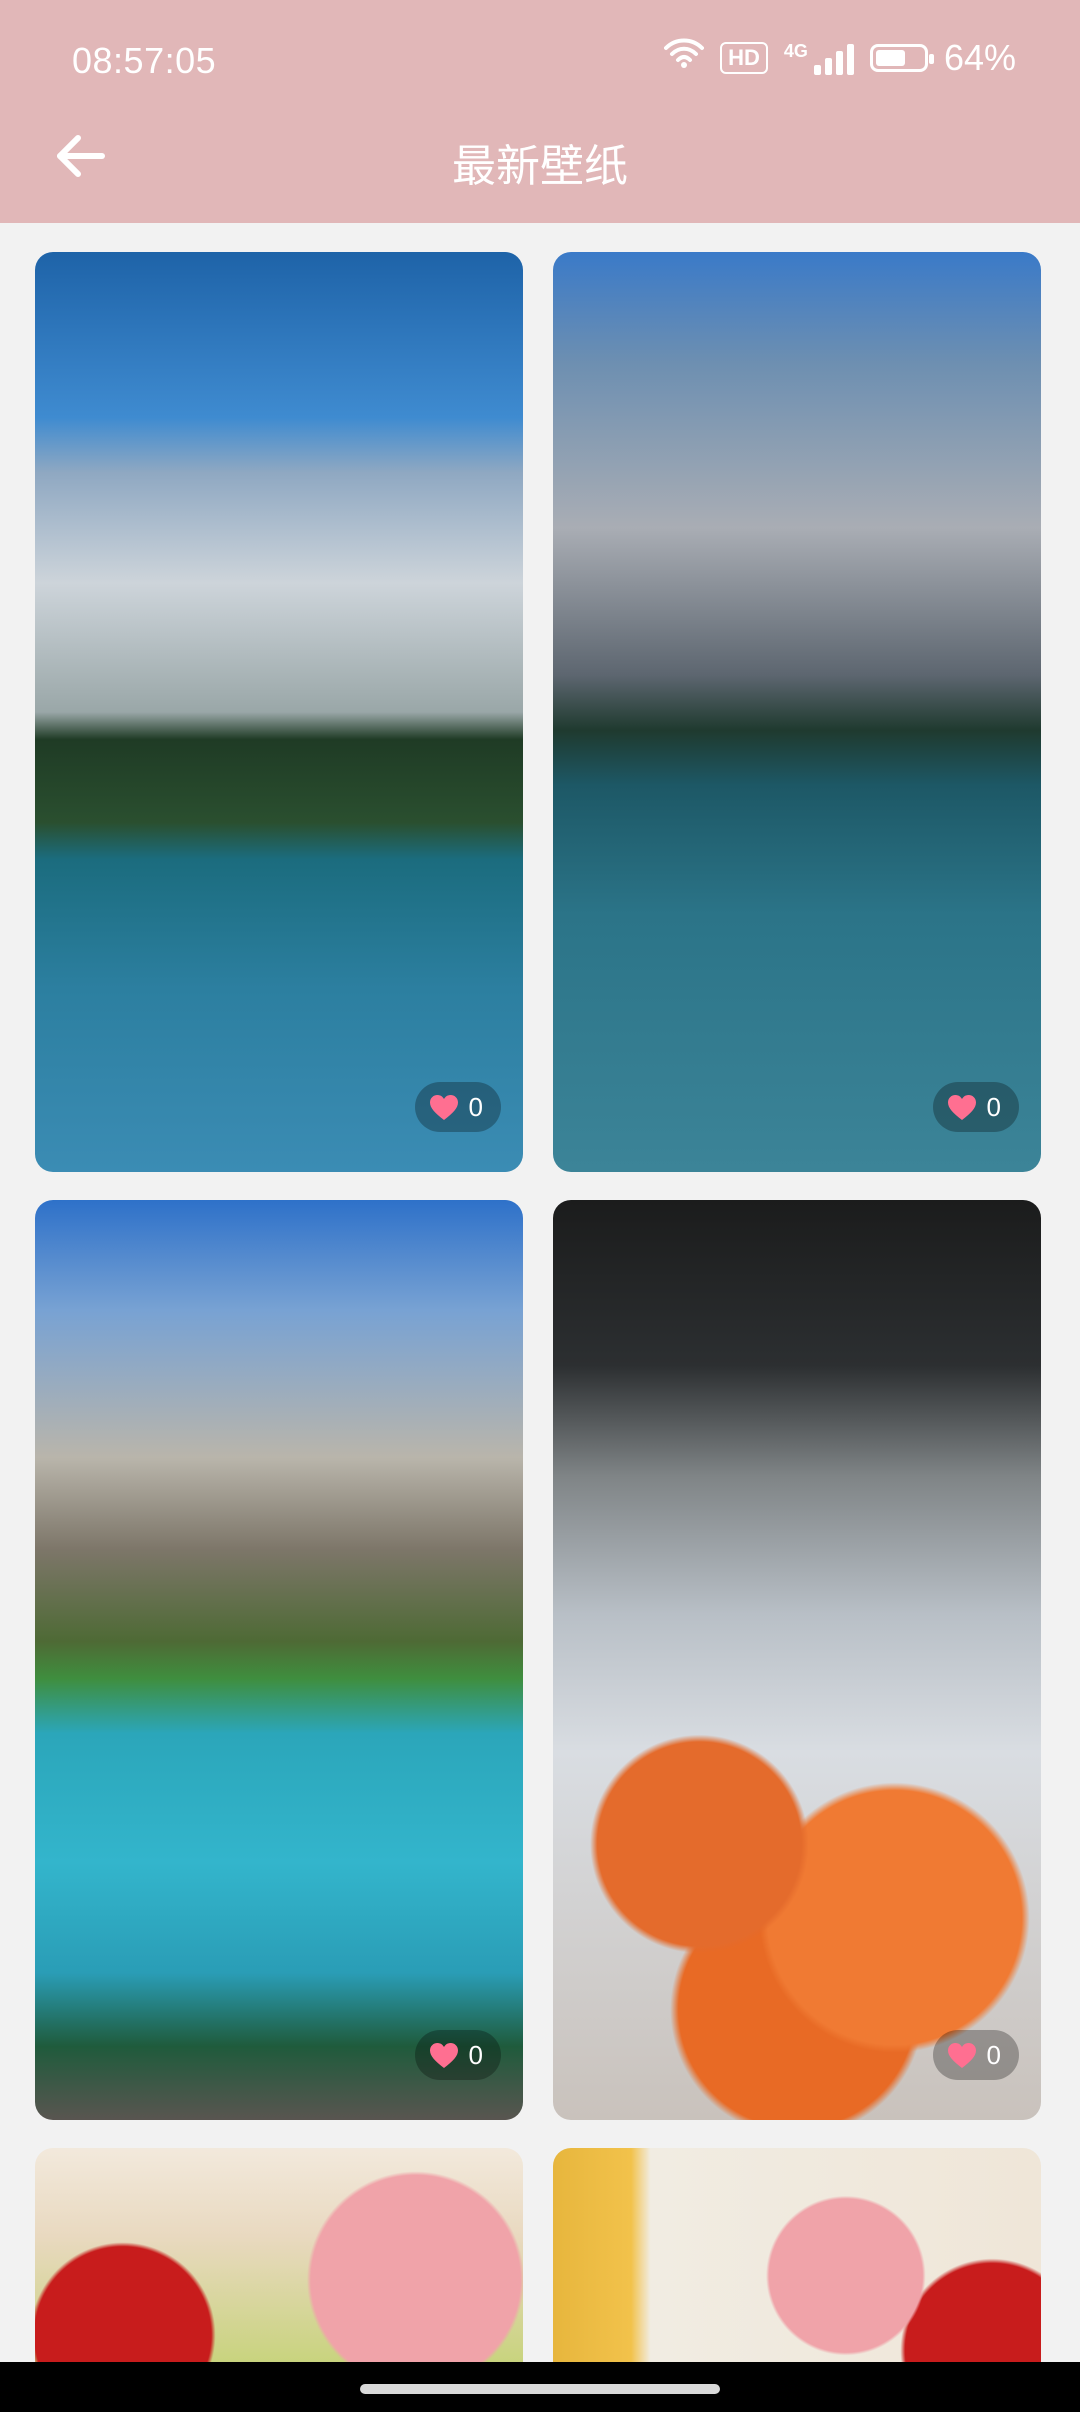 The height and width of the screenshot is (2412, 1080). Describe the element at coordinates (901, 57) in the screenshot. I see `battery-icon` at that location.